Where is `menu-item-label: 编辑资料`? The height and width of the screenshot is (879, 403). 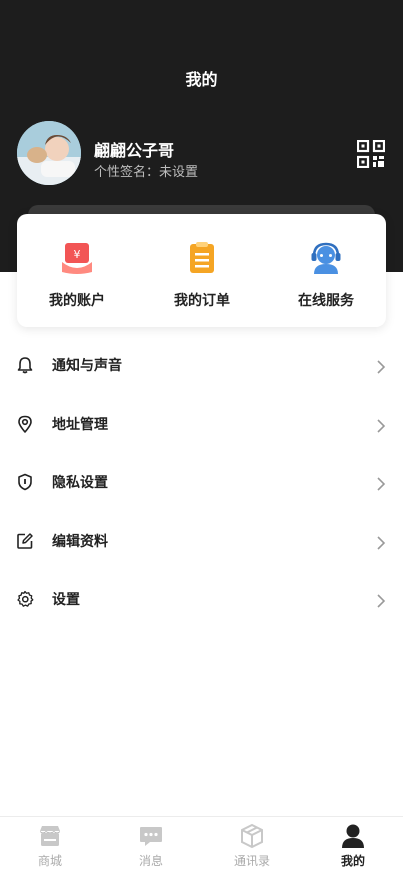 menu-item-label: 编辑资料 is located at coordinates (80, 541).